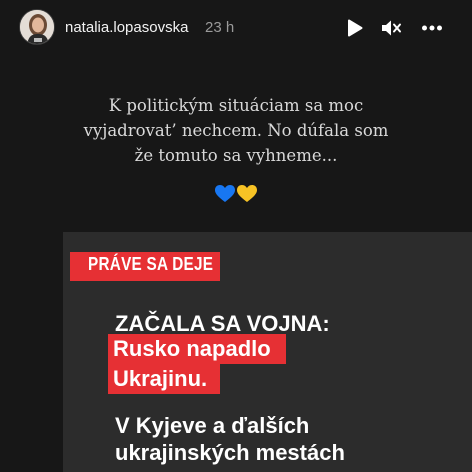  What do you see at coordinates (230, 452) in the screenshot?
I see `news-body-line-2: ukrajinských mestách` at bounding box center [230, 452].